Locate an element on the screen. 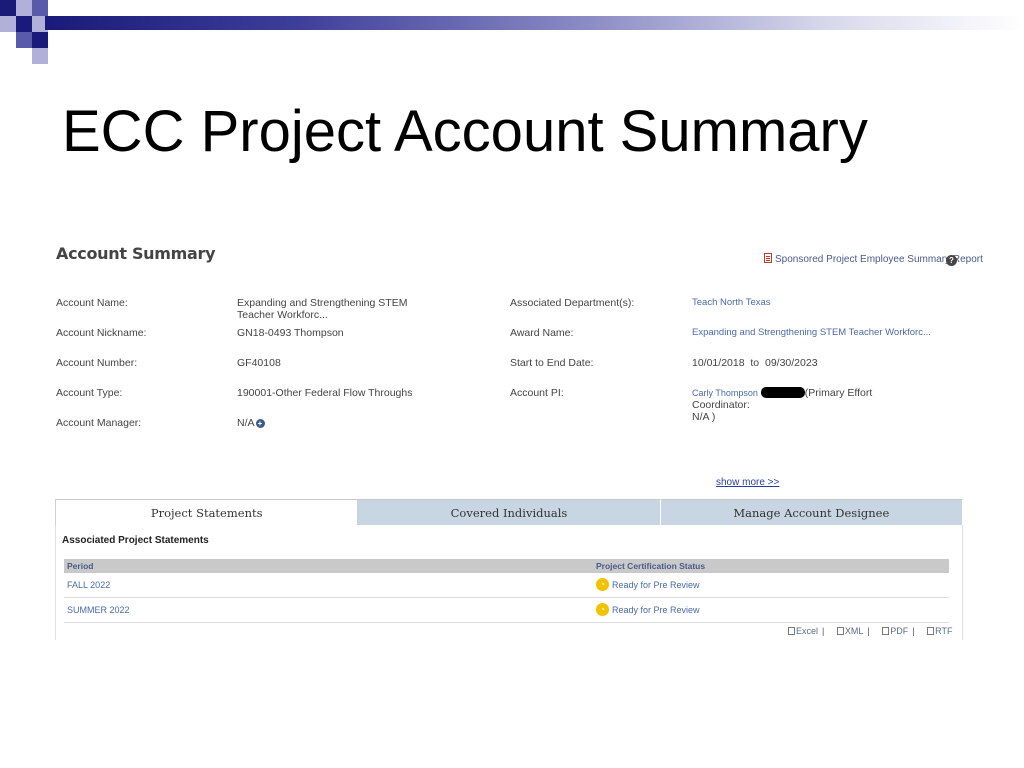 This screenshot has height=768, width=1024. excel-icon is located at coordinates (791, 631).